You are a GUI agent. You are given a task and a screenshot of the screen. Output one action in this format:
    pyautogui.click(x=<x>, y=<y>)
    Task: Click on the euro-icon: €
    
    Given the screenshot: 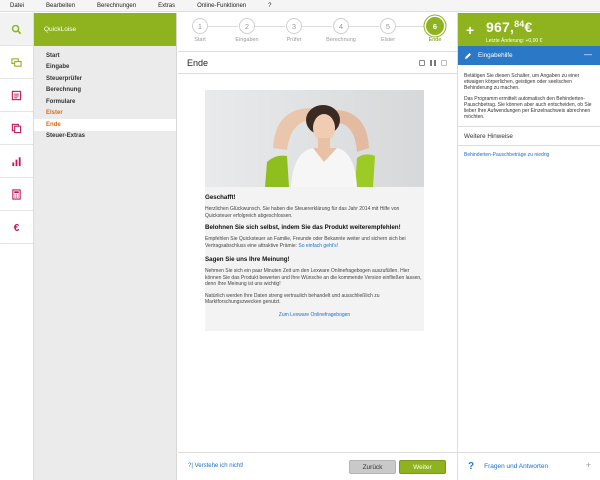 What is the action you would take?
    pyautogui.click(x=17, y=228)
    